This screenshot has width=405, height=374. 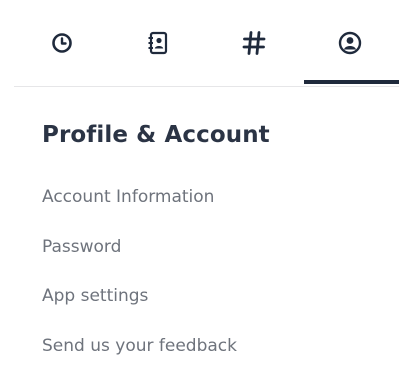 I want to click on tab-recent, so click(x=62, y=43).